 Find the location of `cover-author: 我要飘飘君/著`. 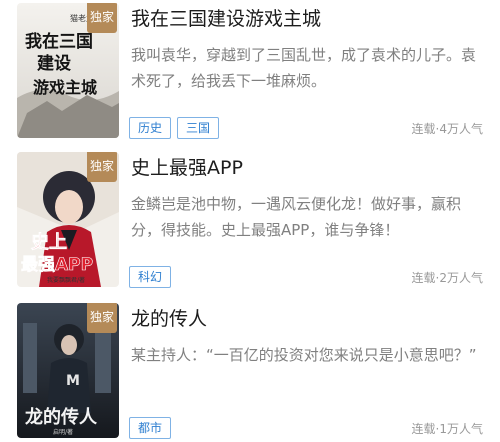

cover-author: 我要飘飘君/著 is located at coordinates (66, 280).